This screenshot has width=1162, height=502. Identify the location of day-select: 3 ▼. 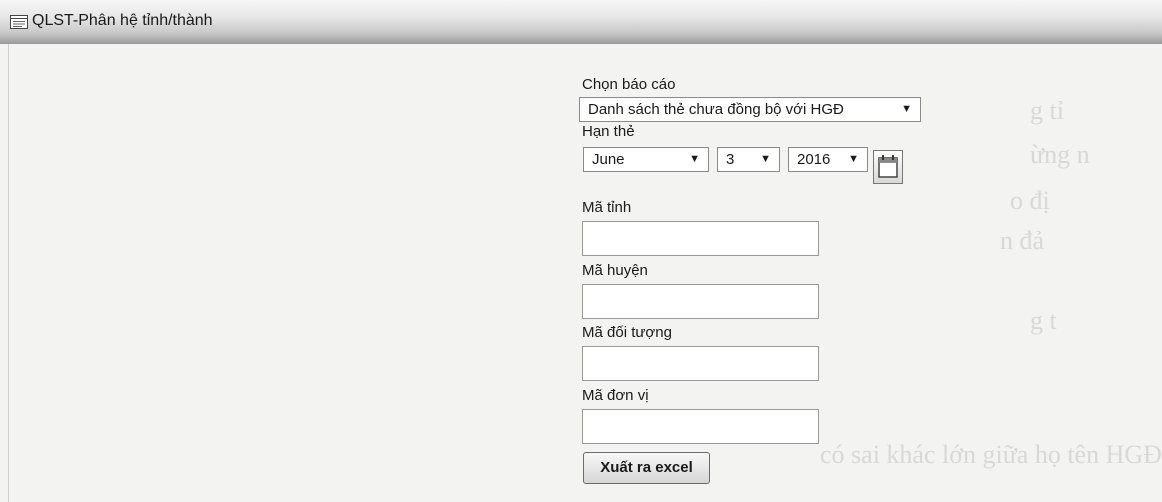
(748, 159).